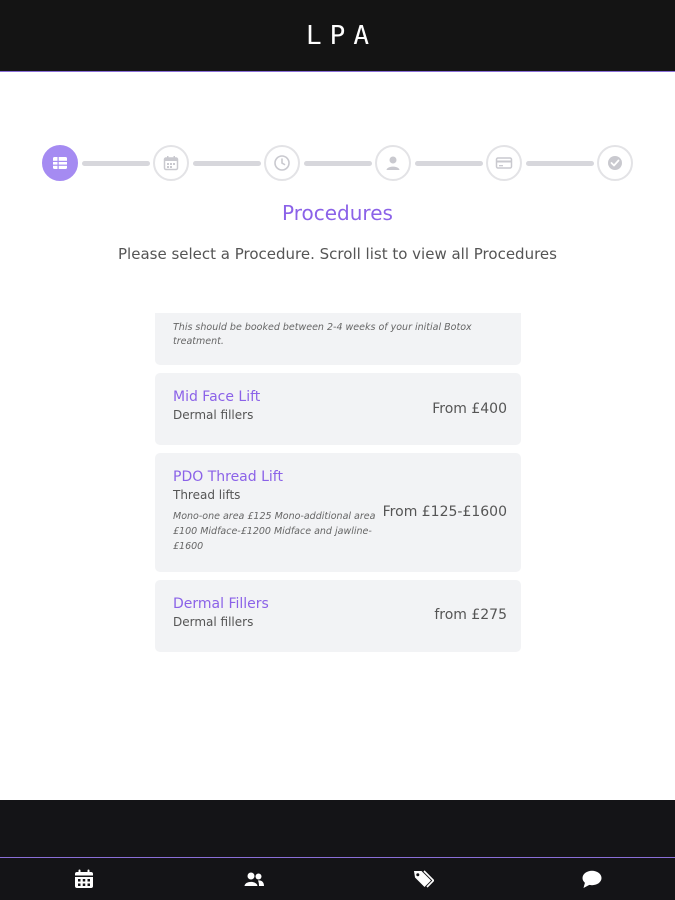 This screenshot has width=675, height=900. I want to click on step-procedure, so click(60, 163).